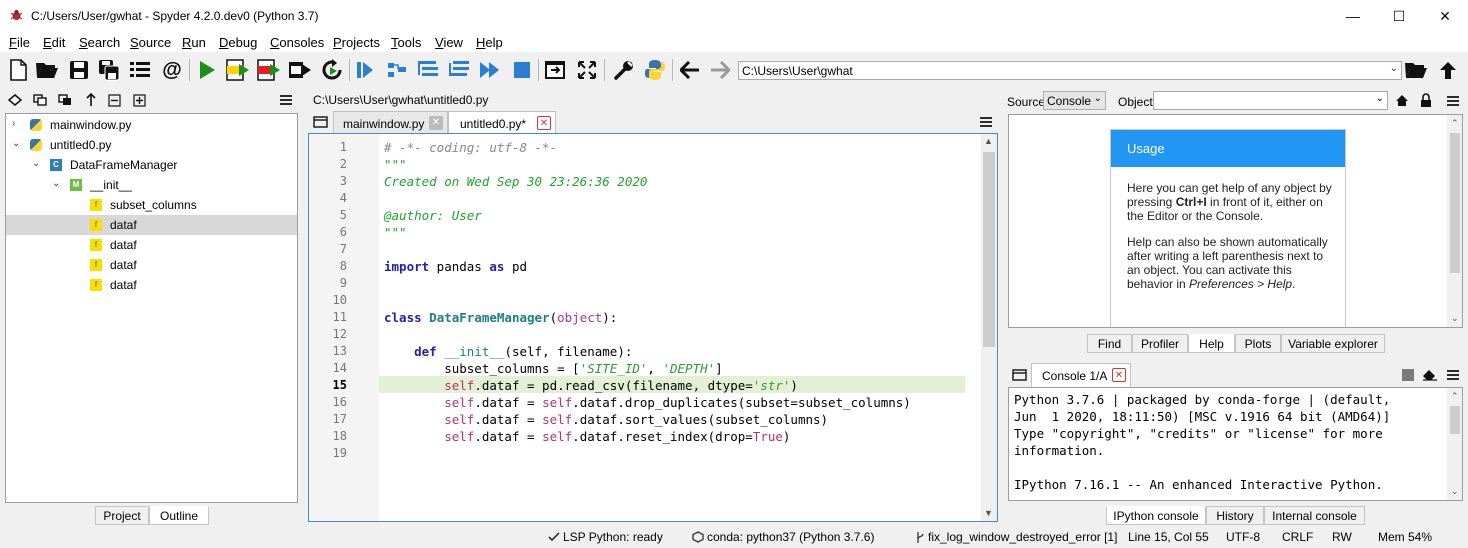 The image size is (1468, 548). What do you see at coordinates (1081, 375) in the screenshot?
I see `tab-console-1a: Console 1/A ✕` at bounding box center [1081, 375].